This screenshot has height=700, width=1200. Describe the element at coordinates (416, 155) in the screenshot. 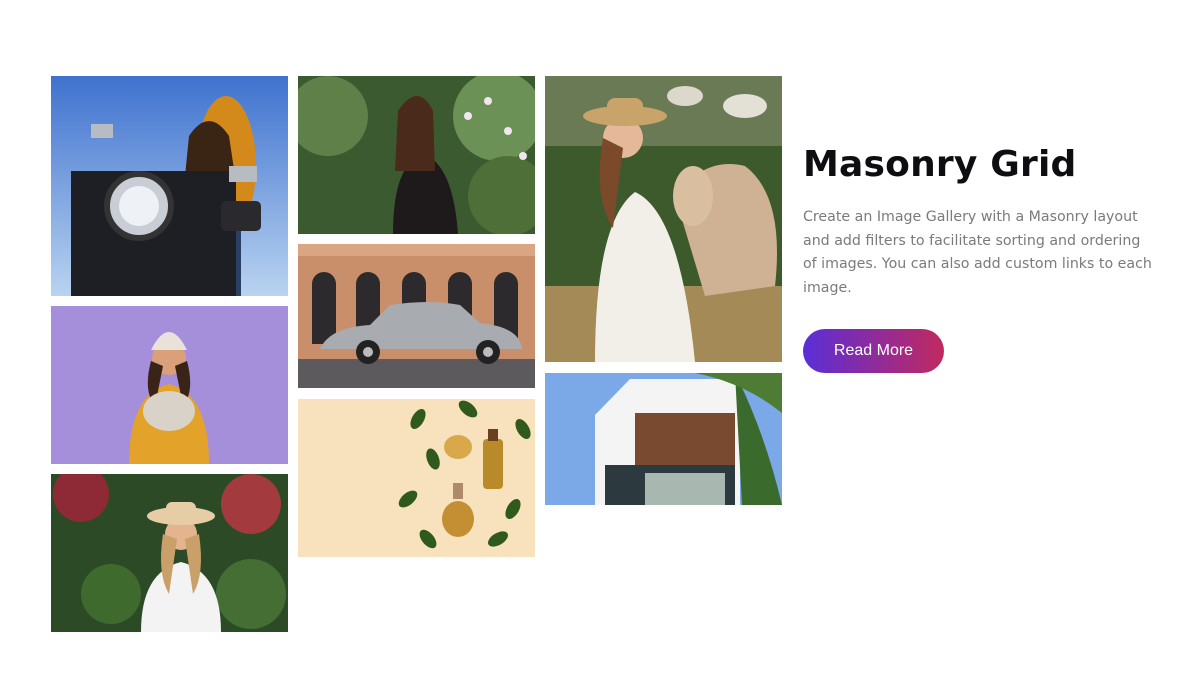

I see `gallery-image-woman-flowers` at that location.